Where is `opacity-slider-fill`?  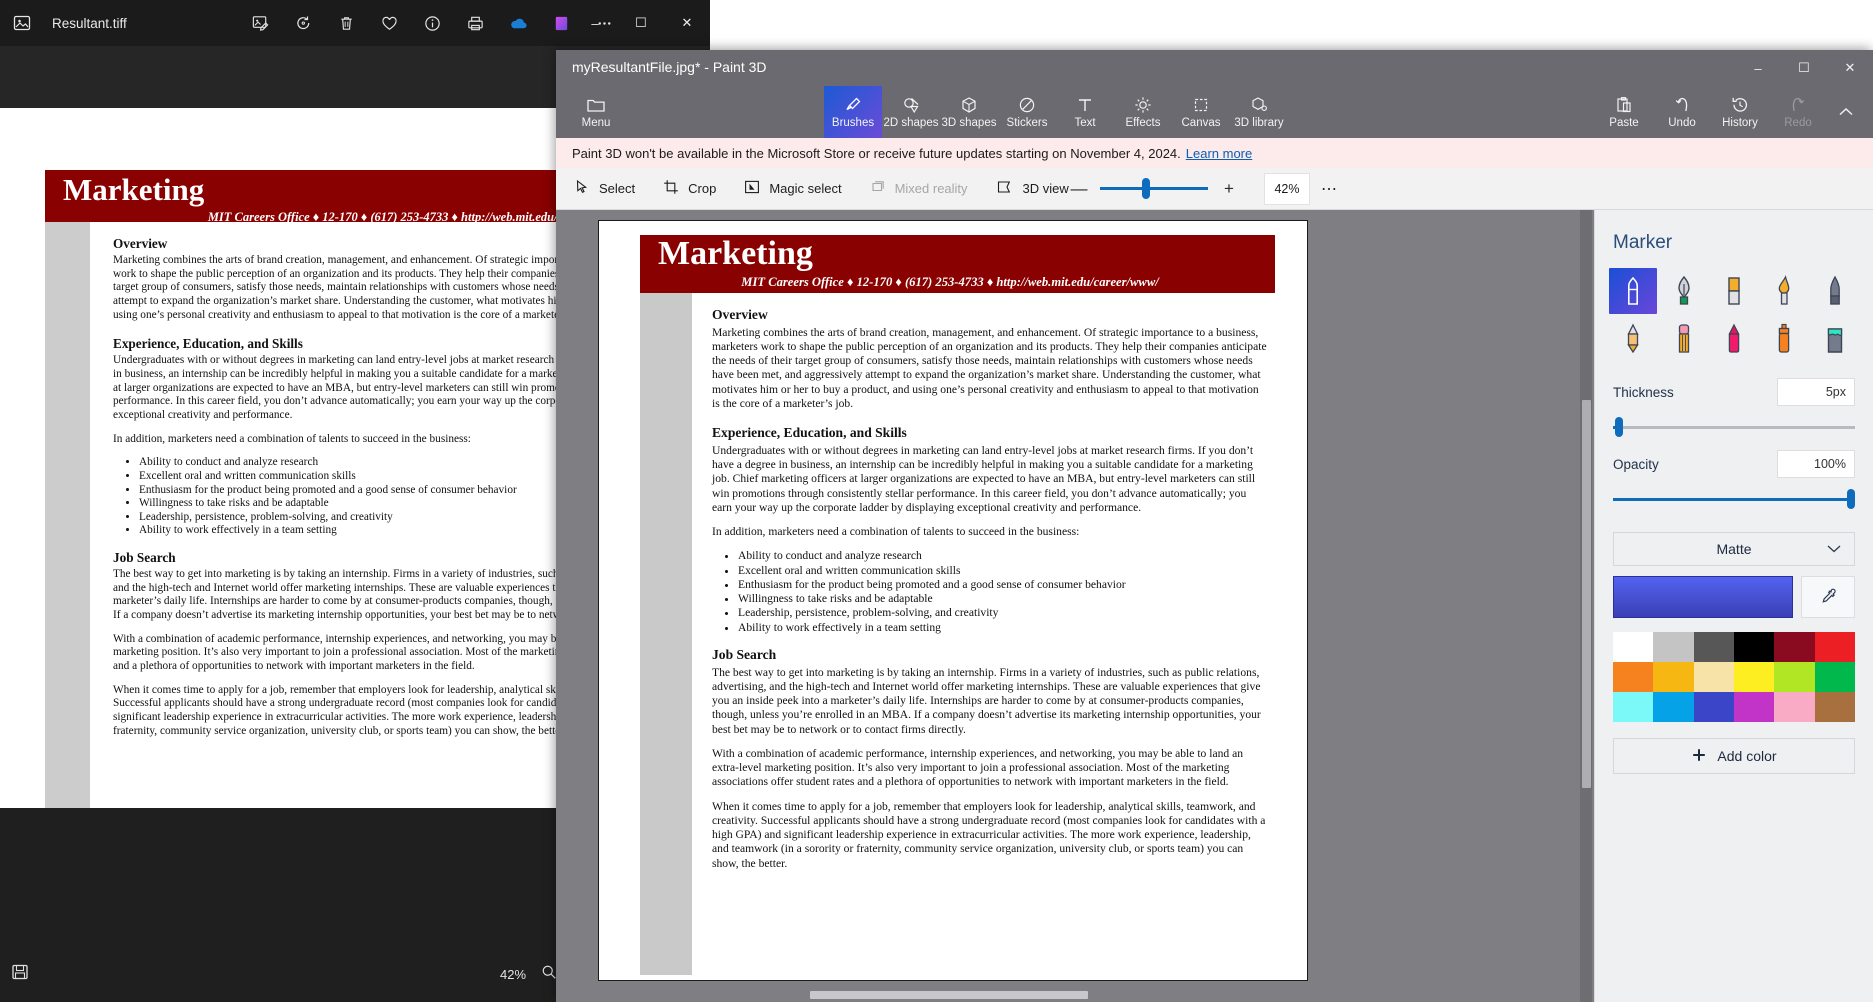
opacity-slider-fill is located at coordinates (1734, 499).